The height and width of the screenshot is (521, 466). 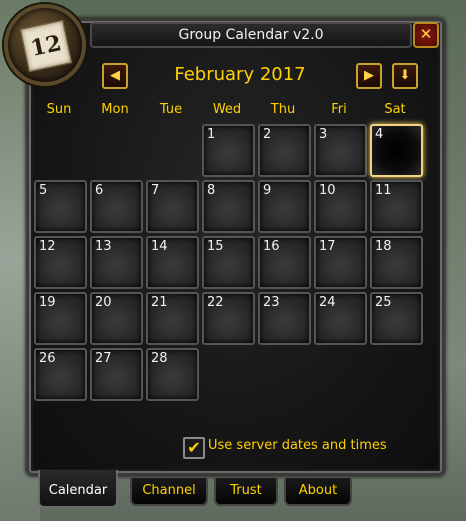 I want to click on tab-channel: Channel, so click(x=169, y=492).